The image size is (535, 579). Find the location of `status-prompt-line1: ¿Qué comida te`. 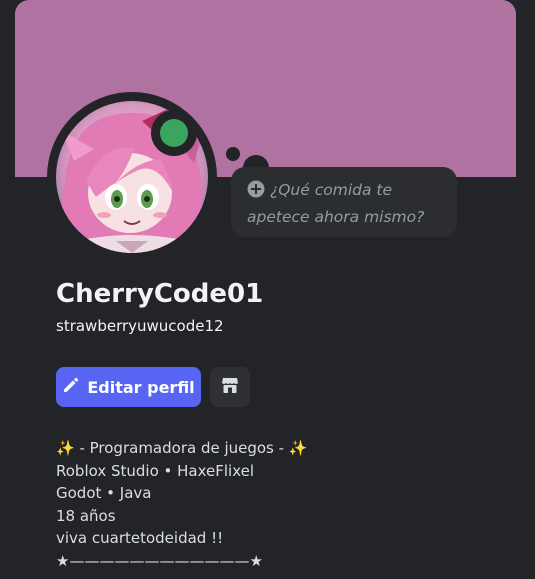

status-prompt-line1: ¿Qué comida te is located at coordinates (331, 190).